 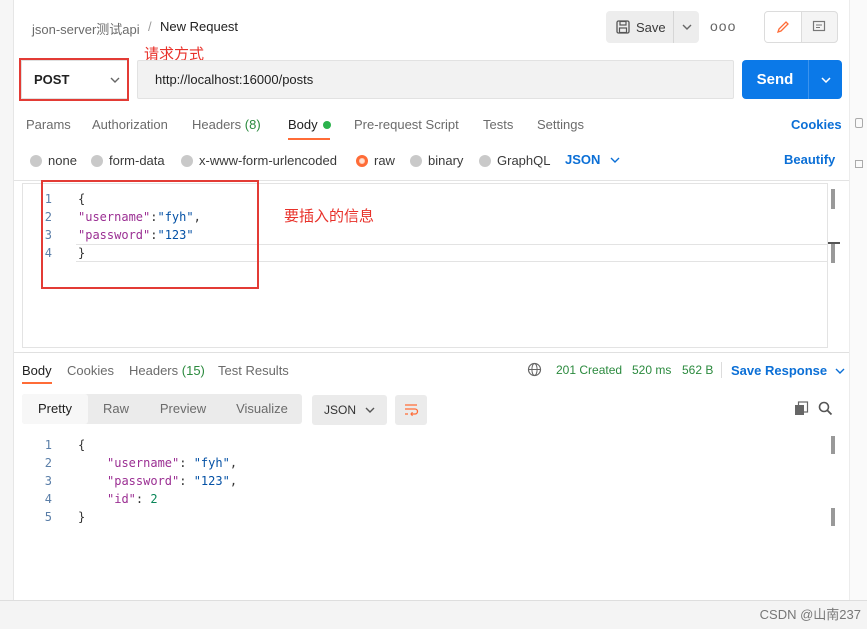 I want to click on response-tab-test-results: Test Results, so click(x=253, y=370).